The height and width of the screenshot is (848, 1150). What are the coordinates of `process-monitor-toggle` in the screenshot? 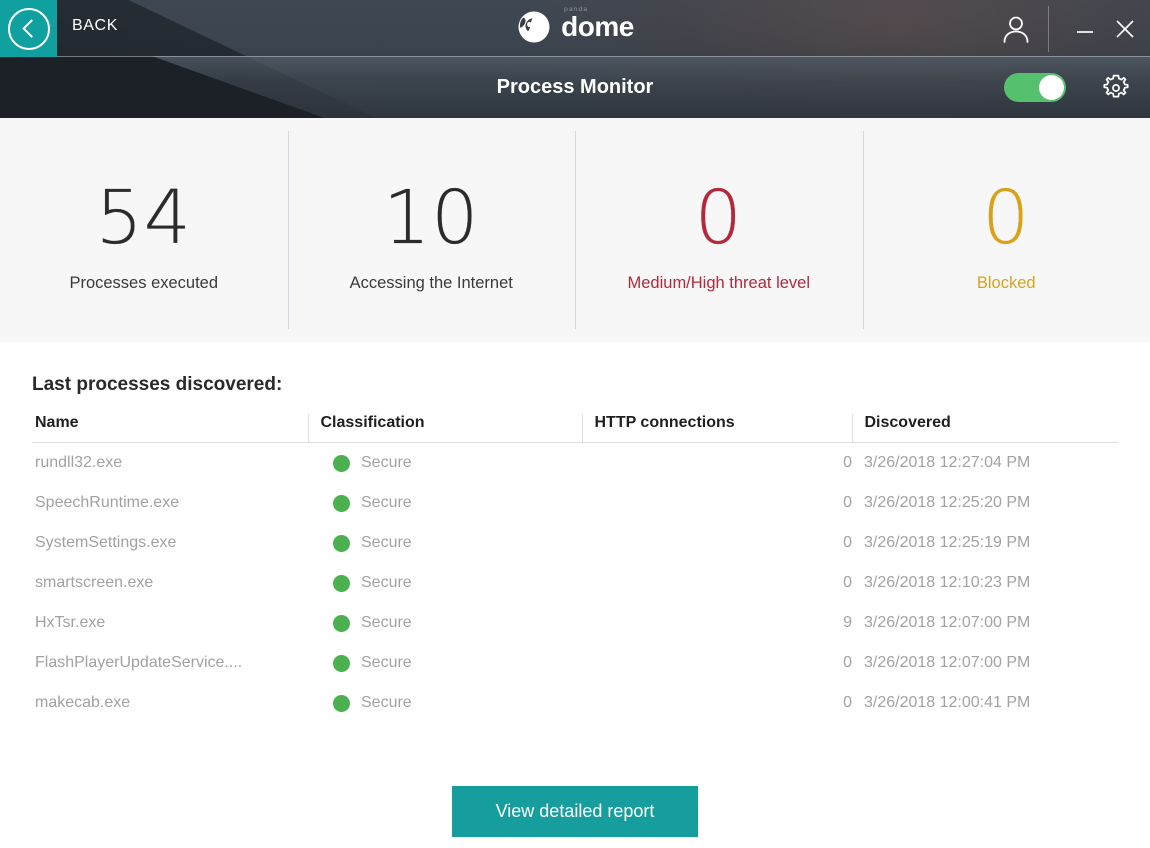 It's located at (1035, 87).